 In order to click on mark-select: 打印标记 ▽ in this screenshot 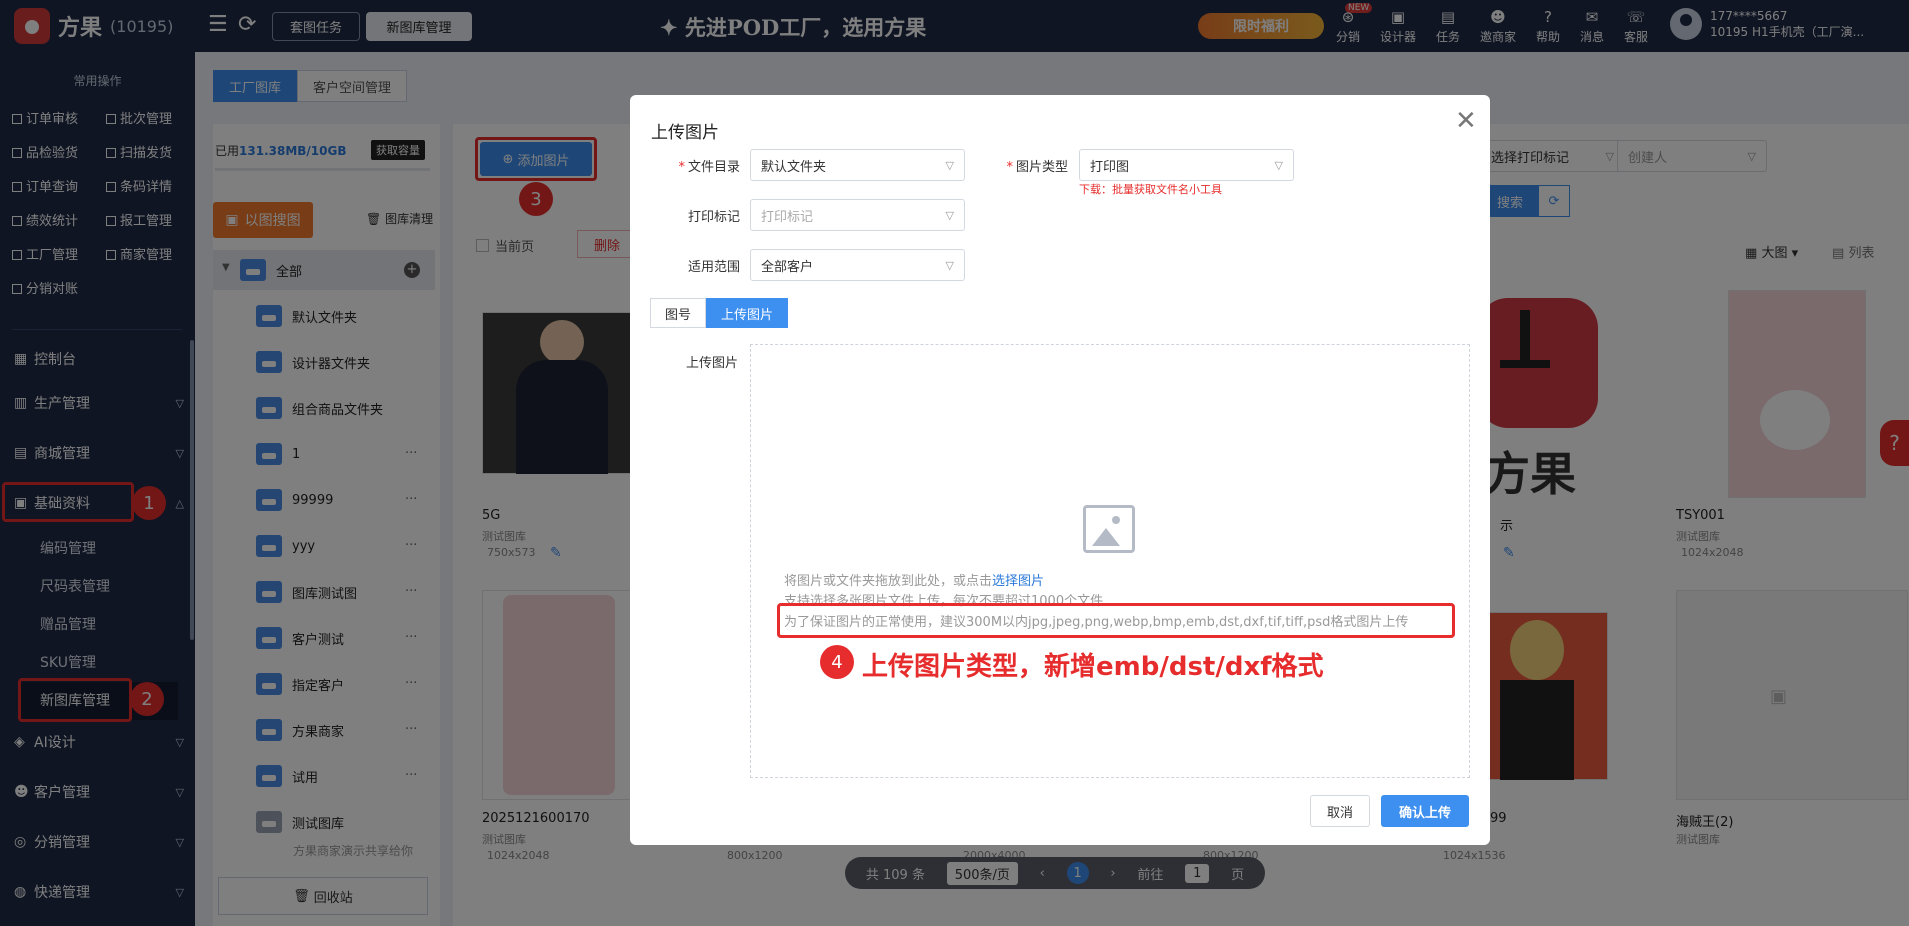, I will do `click(857, 215)`.